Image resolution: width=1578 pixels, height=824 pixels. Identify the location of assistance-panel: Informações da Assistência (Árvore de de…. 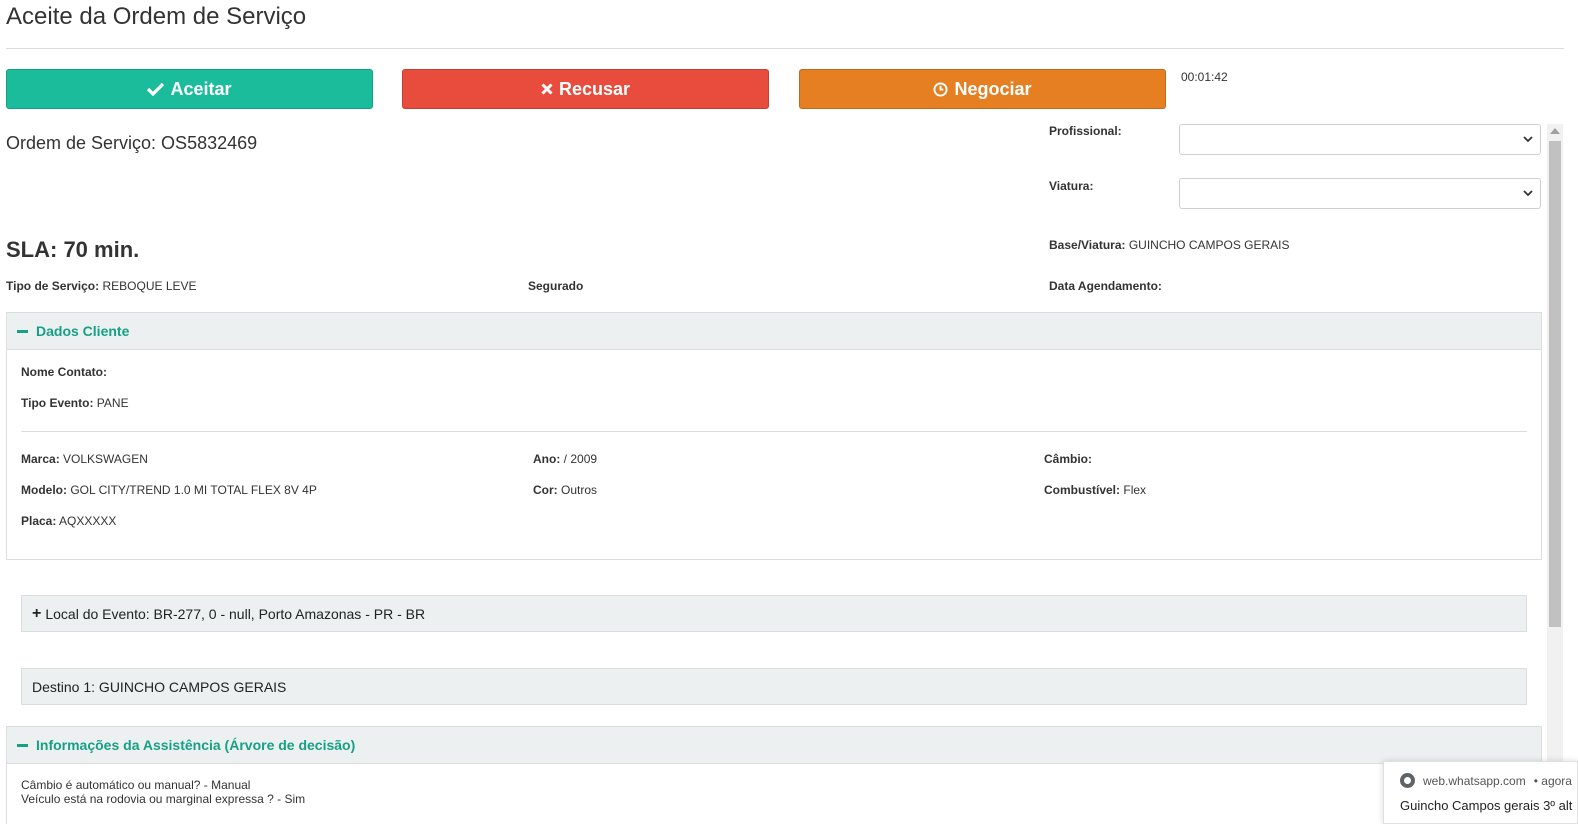
(774, 775).